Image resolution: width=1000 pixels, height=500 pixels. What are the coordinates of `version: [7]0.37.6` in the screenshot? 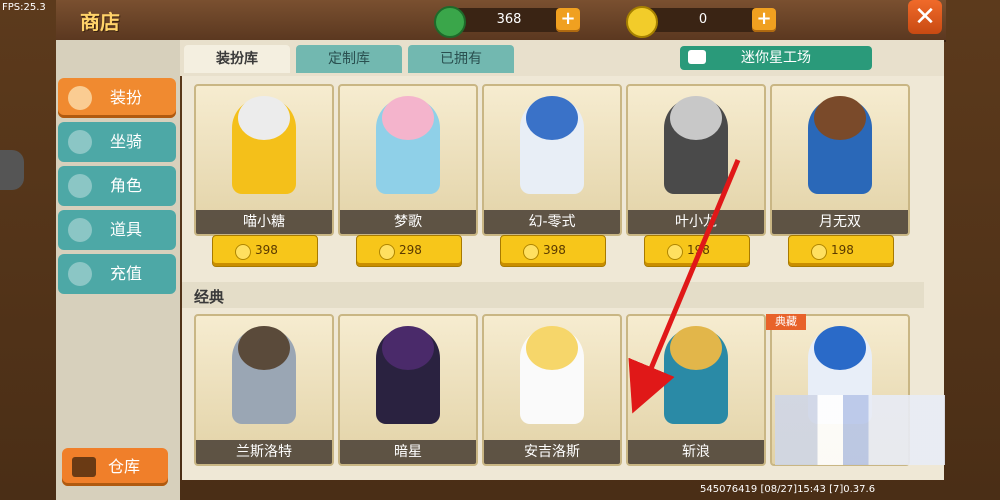 It's located at (852, 489).